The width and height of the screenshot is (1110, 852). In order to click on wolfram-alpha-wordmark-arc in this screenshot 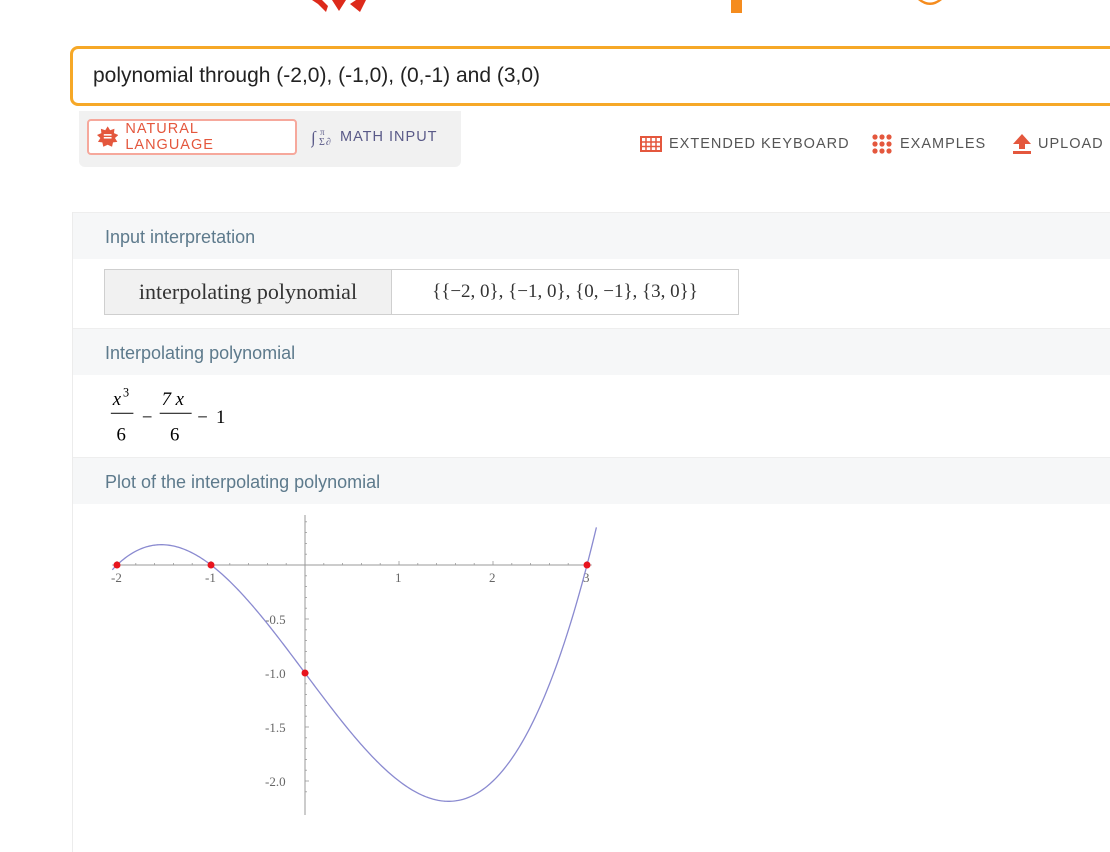, I will do `click(930, 2)`.